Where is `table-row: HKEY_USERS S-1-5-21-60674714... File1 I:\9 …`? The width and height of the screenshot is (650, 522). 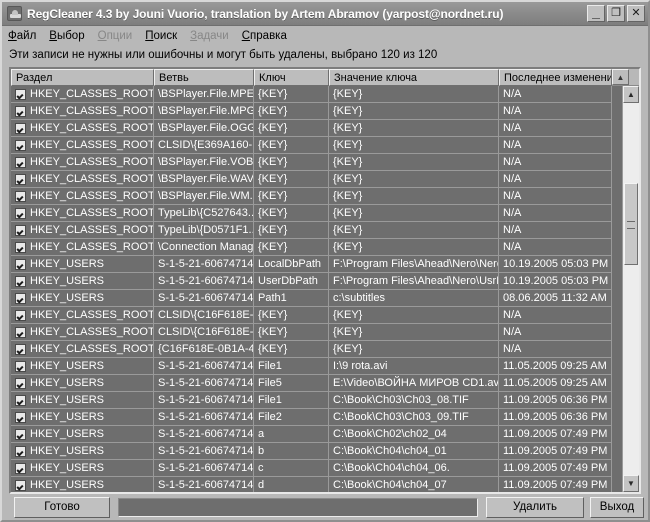 table-row: HKEY_USERS S-1-5-21-60674714... File1 I:\9 … is located at coordinates (316, 366).